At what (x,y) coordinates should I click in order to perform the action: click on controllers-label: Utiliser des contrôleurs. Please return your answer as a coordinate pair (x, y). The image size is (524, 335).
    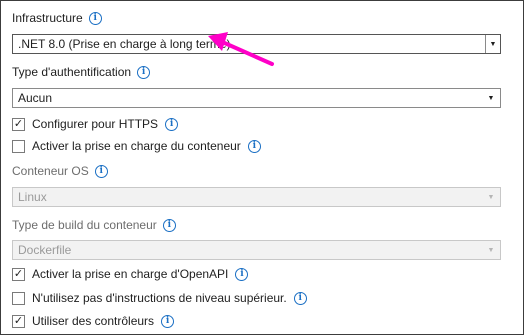
    Looking at the image, I should click on (93, 321).